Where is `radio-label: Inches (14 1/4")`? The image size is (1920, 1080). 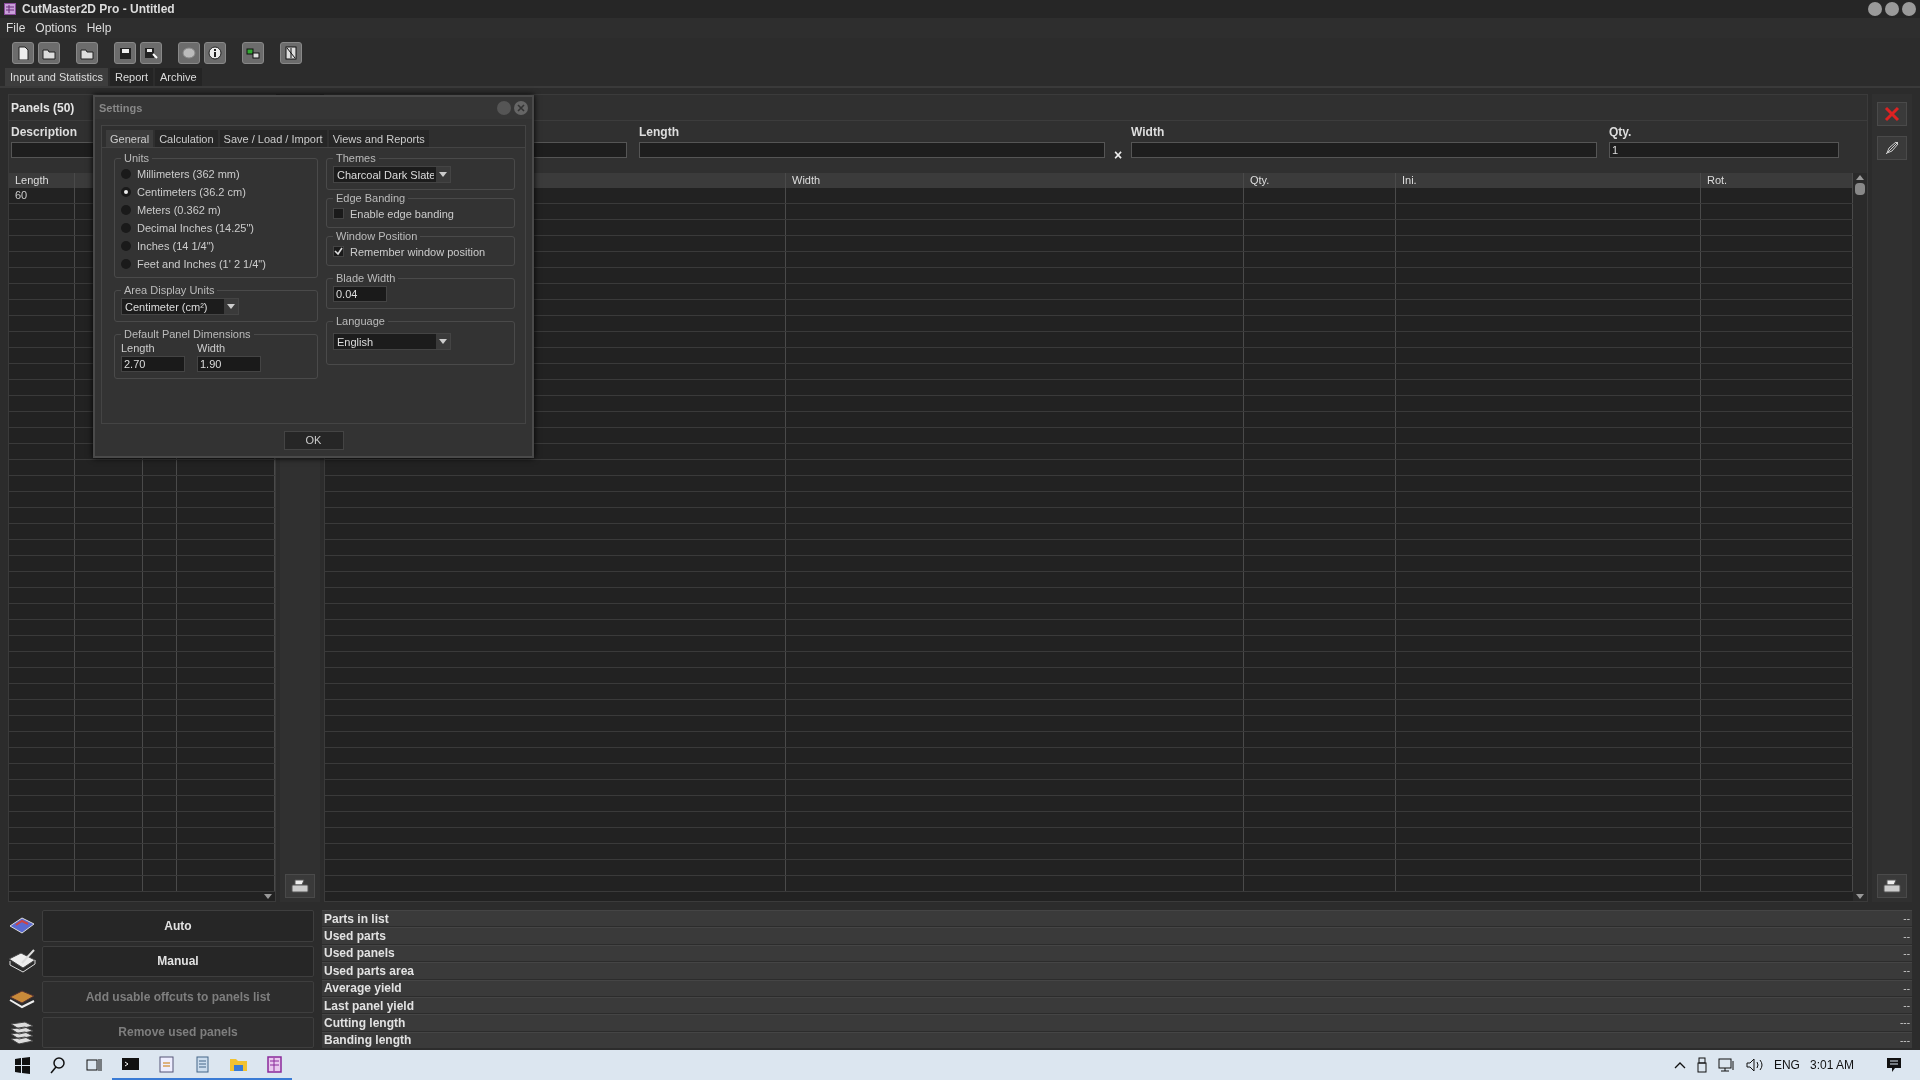
radio-label: Inches (14 1/4") is located at coordinates (176, 245).